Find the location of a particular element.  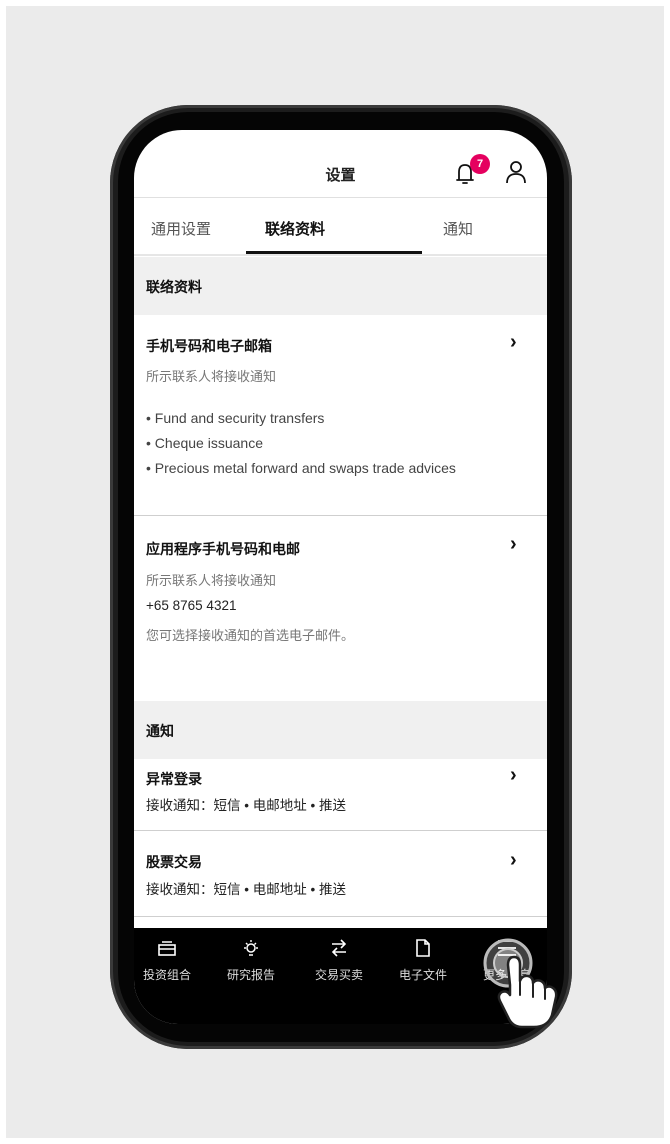

tab-bar: 通用设置 联络资料 通知 is located at coordinates (340, 227).